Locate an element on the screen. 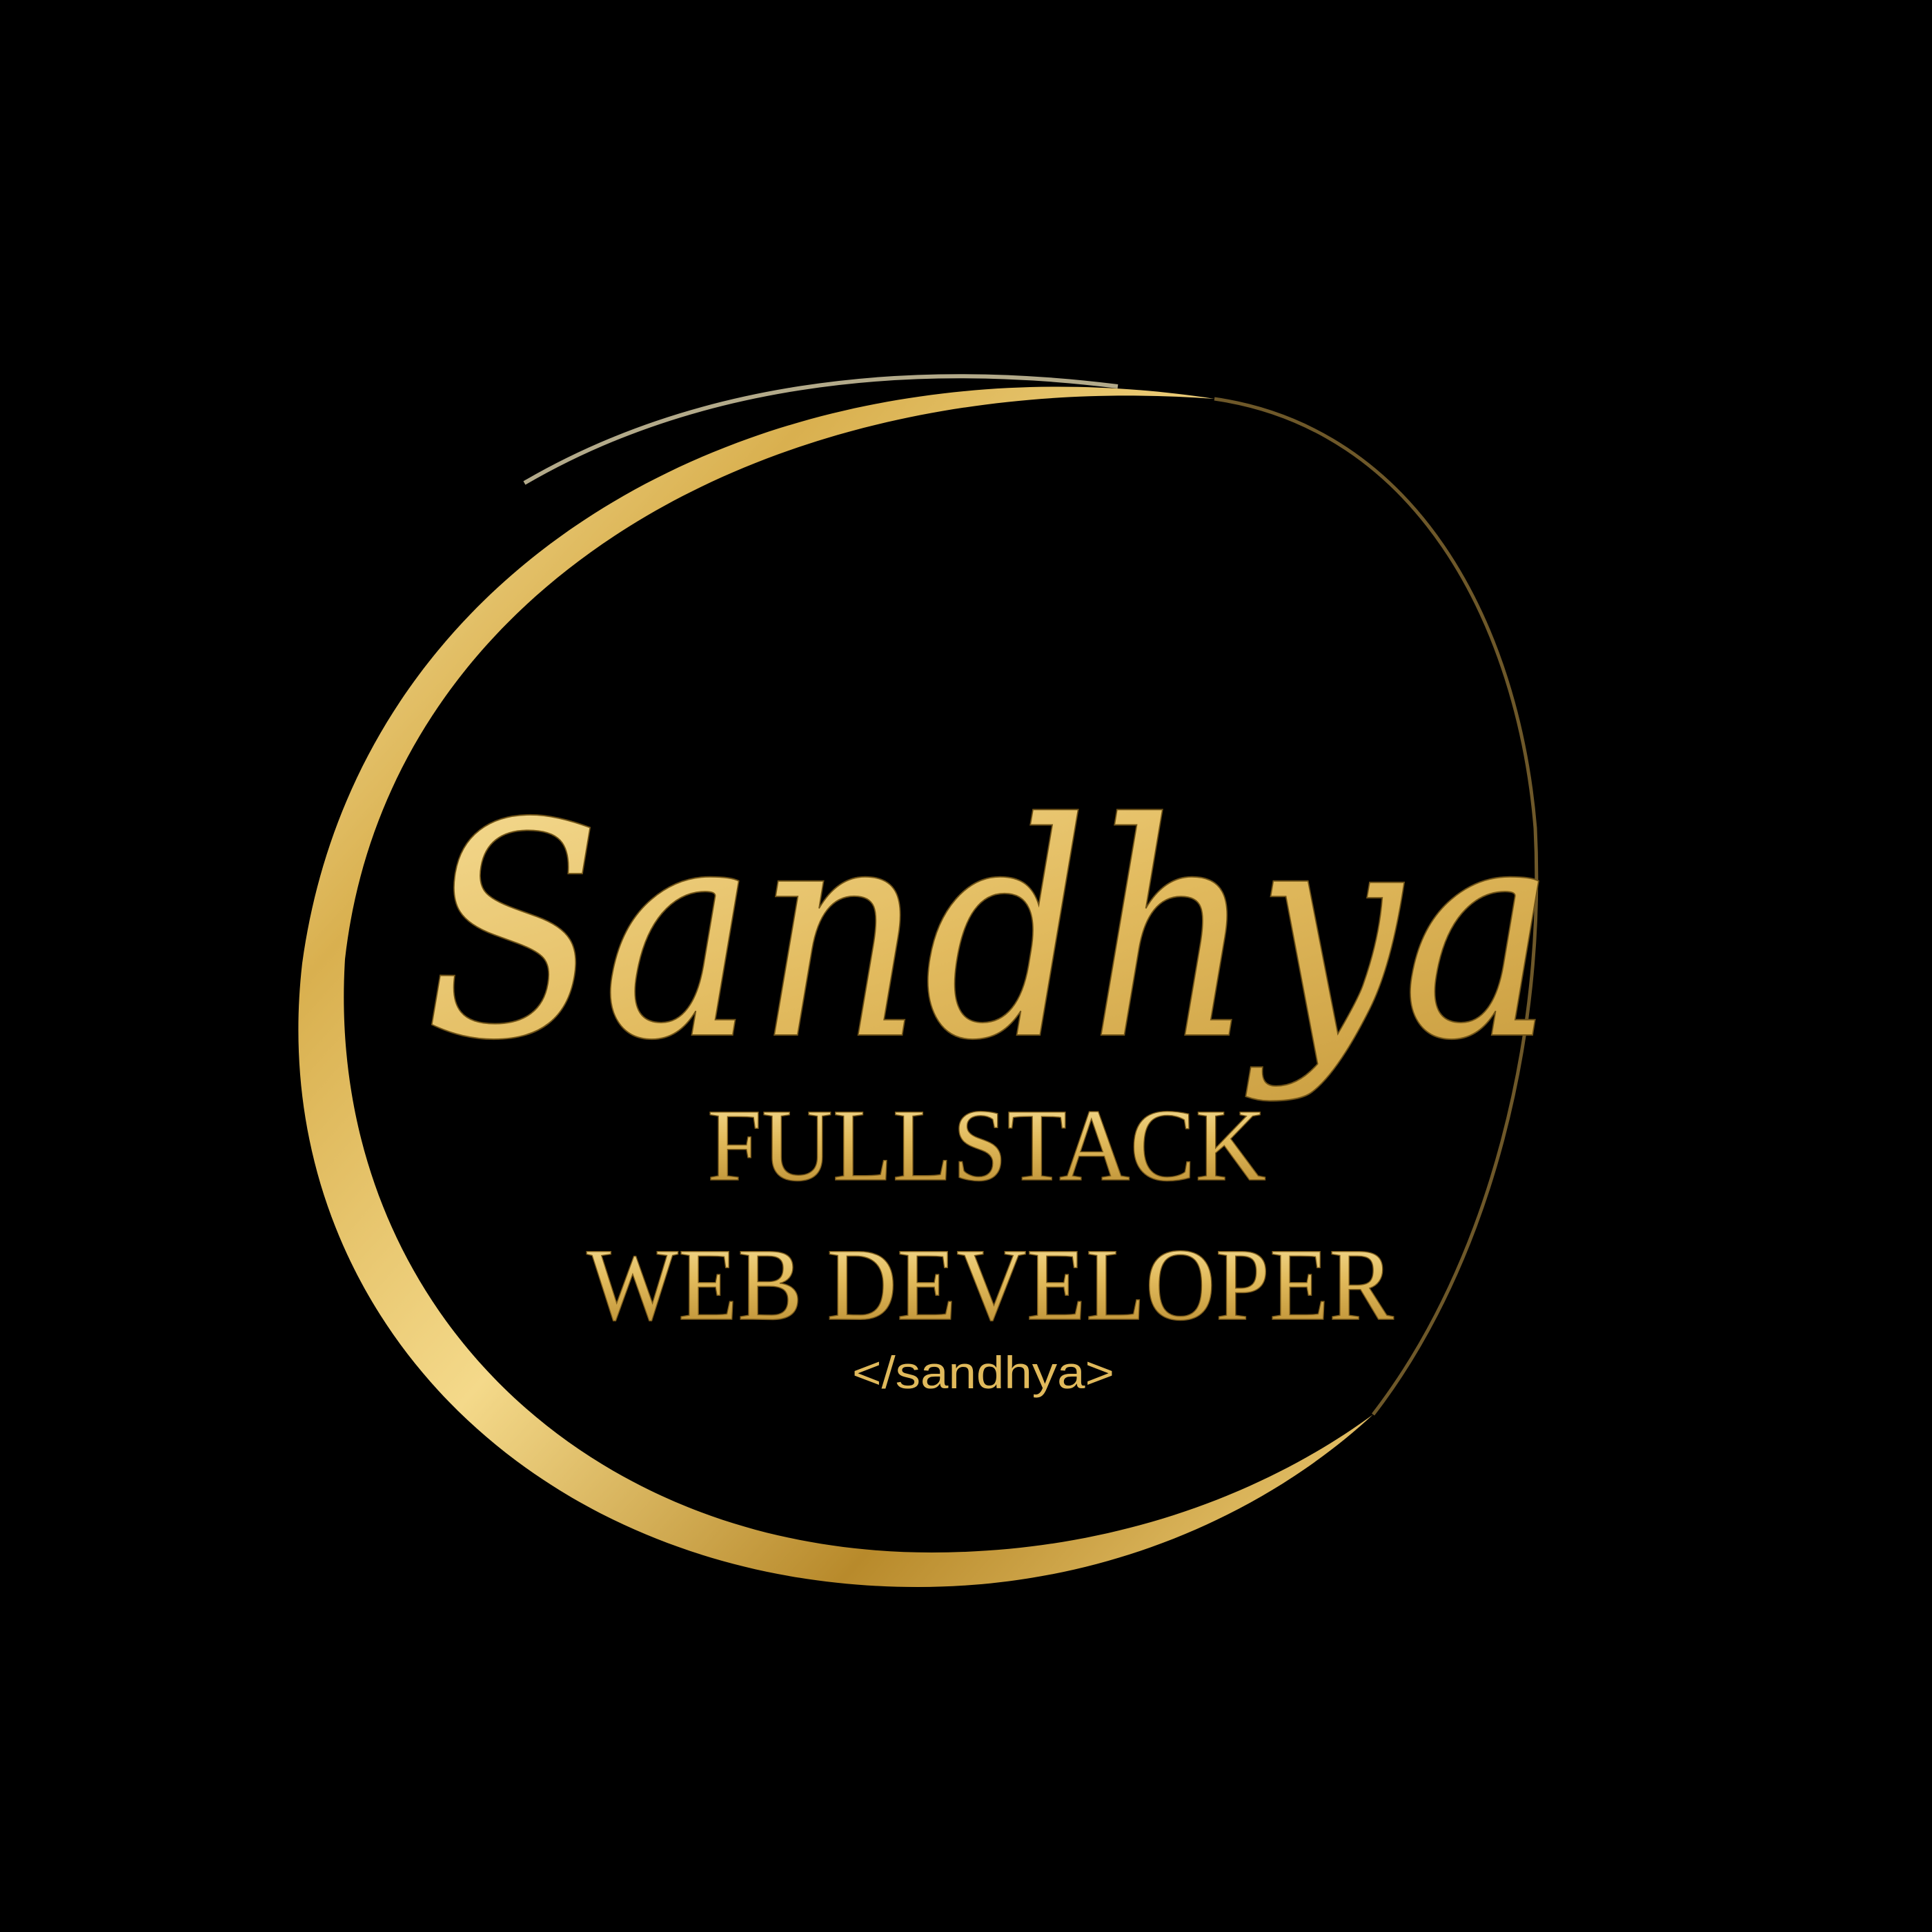  title-line-1: FULLSTACK is located at coordinates (986, 1145).